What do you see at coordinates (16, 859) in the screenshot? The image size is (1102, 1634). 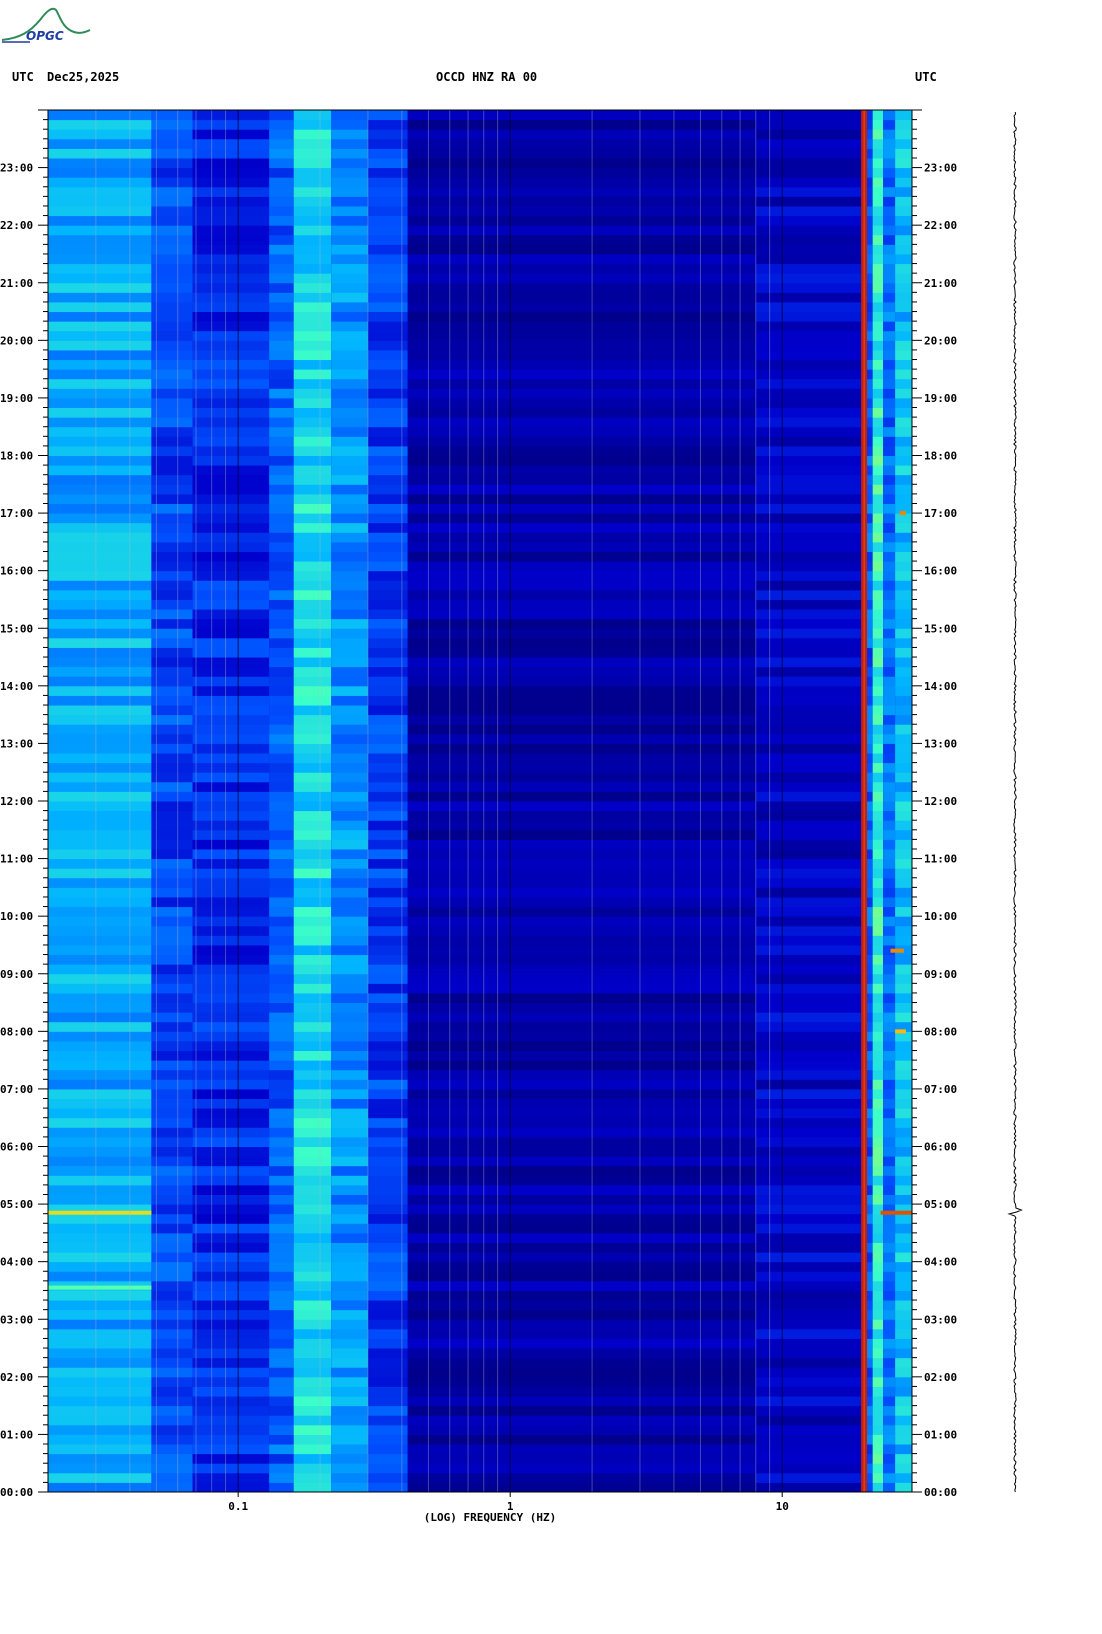 I see `y-tick-label-left: 11:00` at bounding box center [16, 859].